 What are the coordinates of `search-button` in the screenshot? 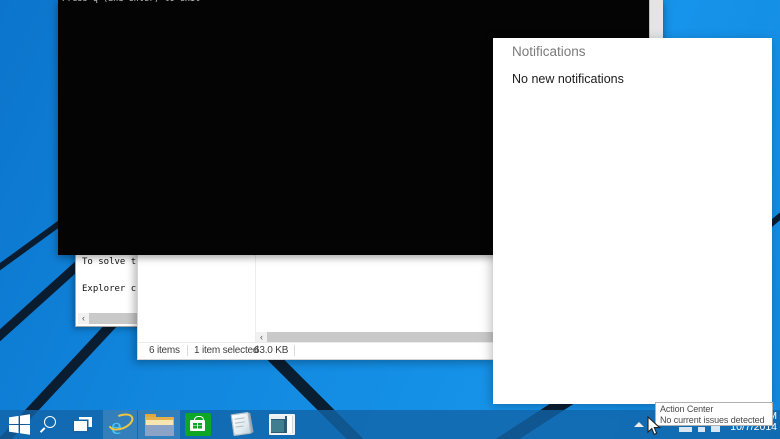 It's located at (48, 424).